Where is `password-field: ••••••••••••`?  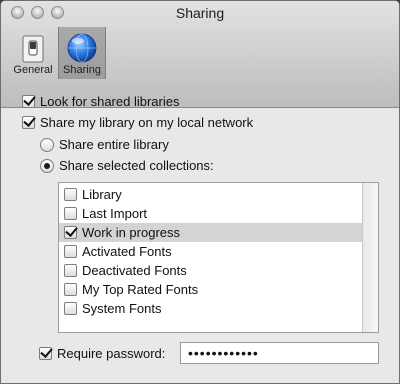 password-field: •••••••••••• is located at coordinates (279, 353).